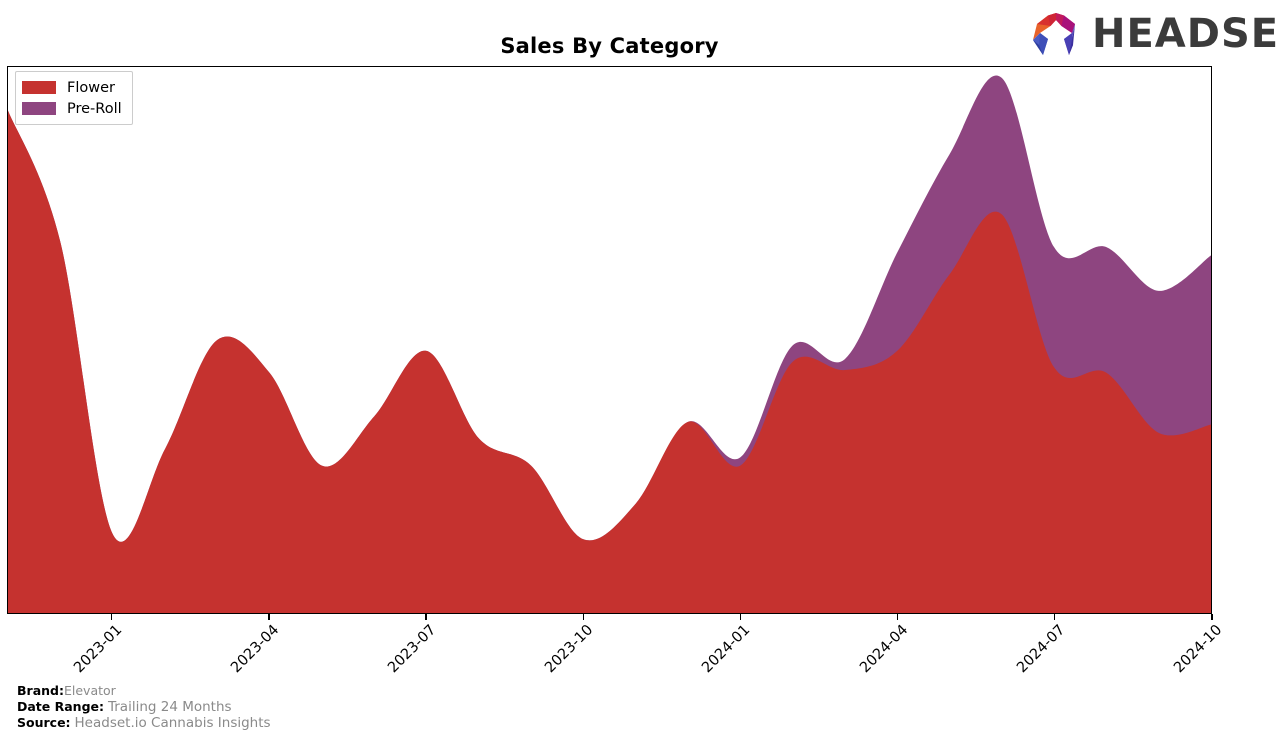 This screenshot has width=1276, height=739. I want to click on legend-item-preroll: Pre-Roll, so click(72, 108).